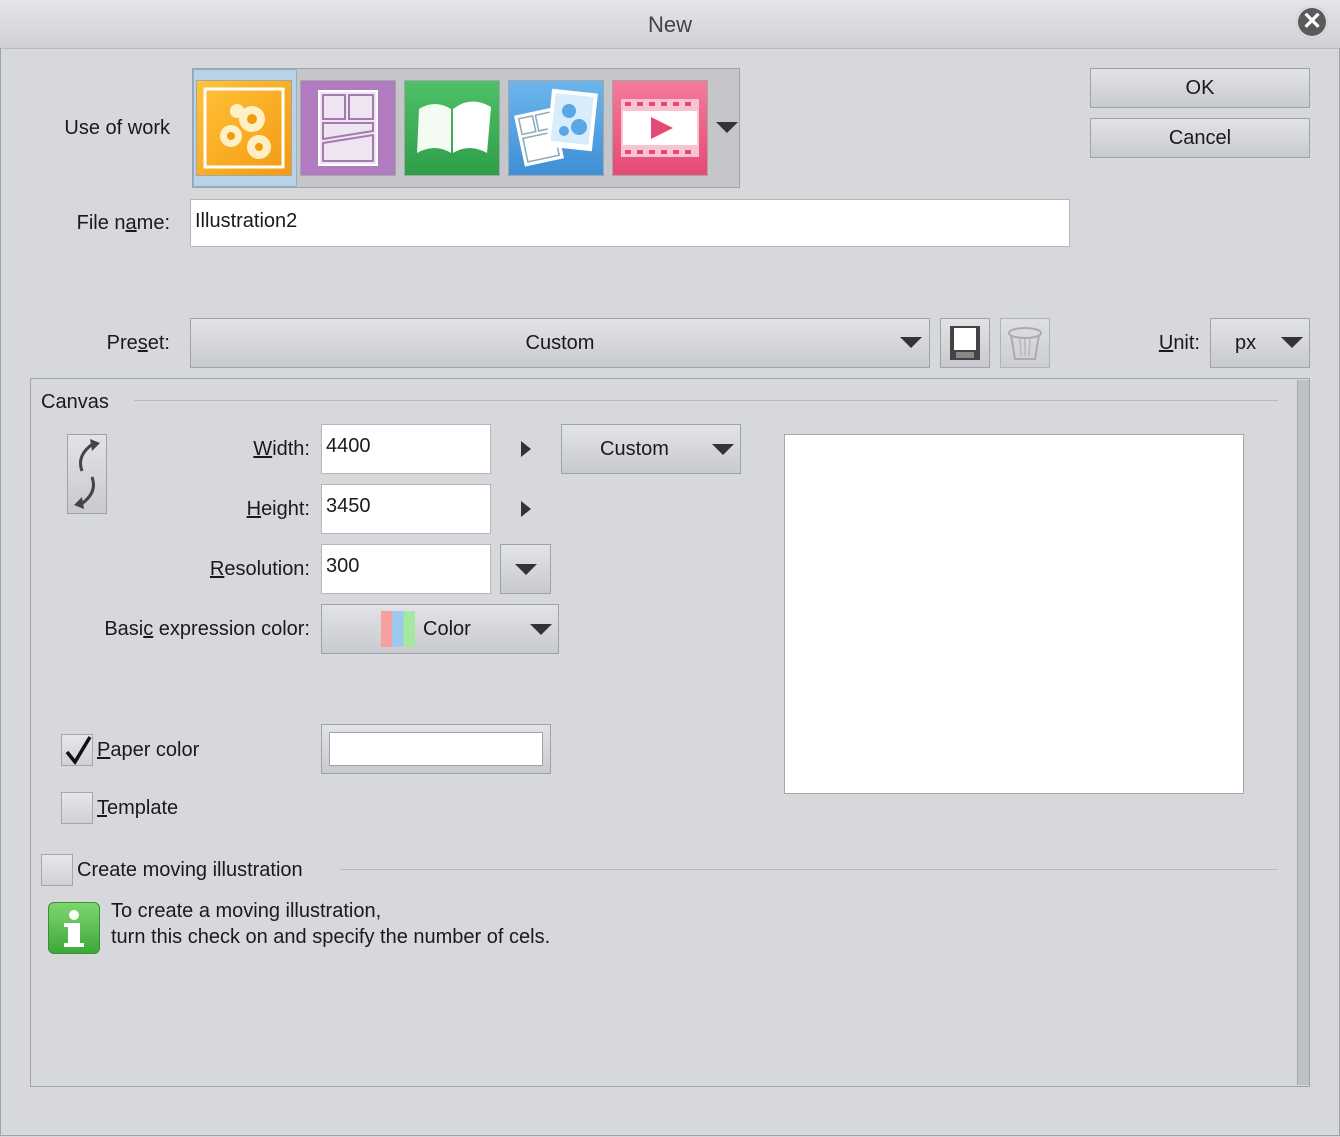  I want to click on ok-button: OK, so click(1200, 88).